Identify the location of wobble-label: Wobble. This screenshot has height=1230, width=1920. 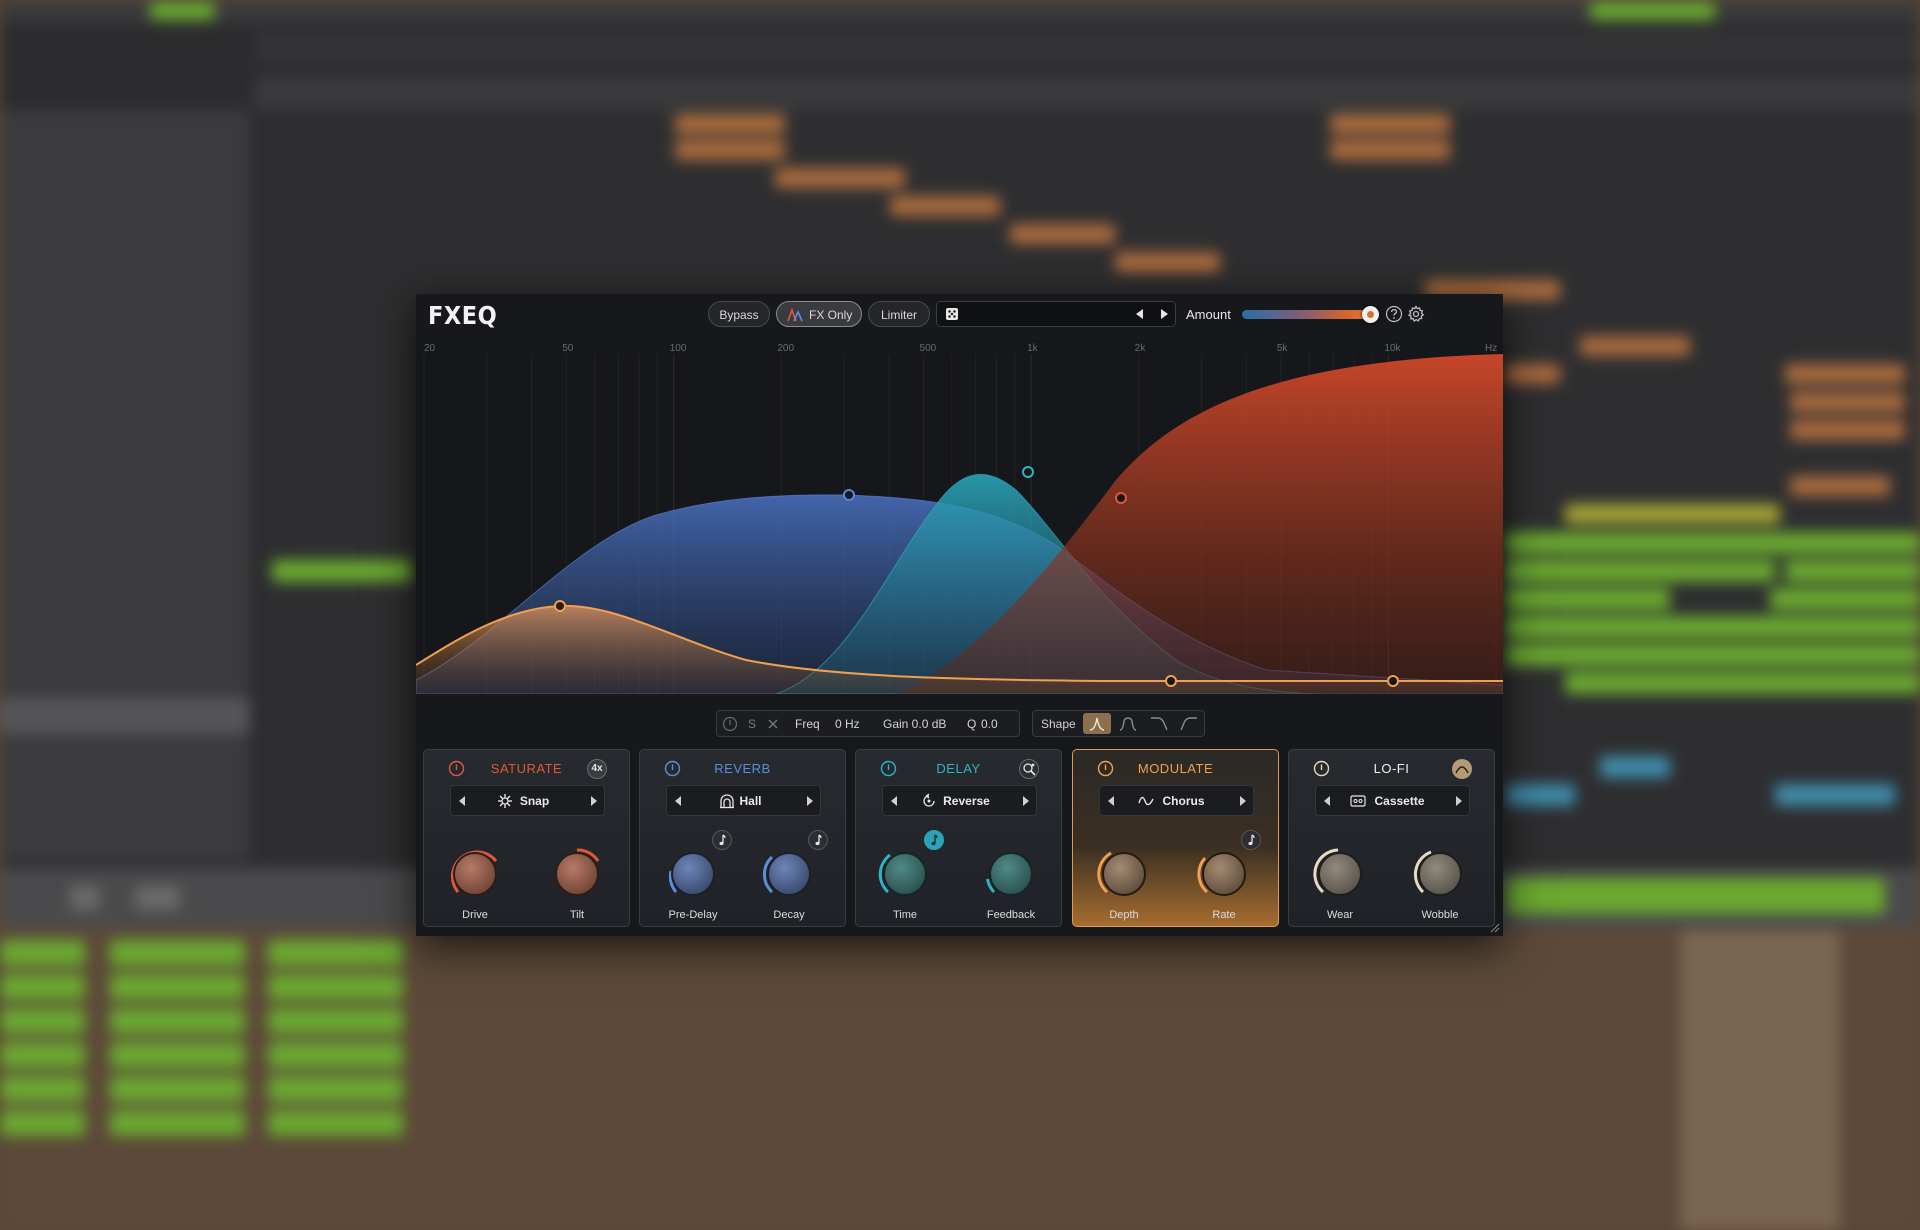
(1440, 915).